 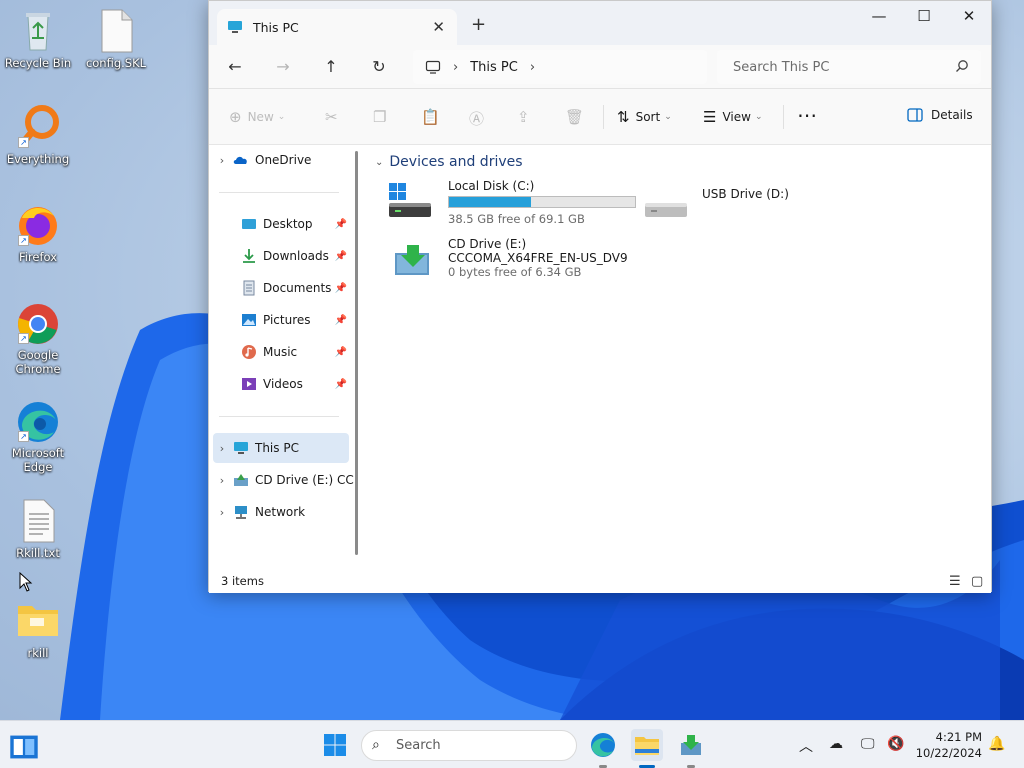 What do you see at coordinates (38, 653) in the screenshot?
I see `desktop-icon-label: rkill` at bounding box center [38, 653].